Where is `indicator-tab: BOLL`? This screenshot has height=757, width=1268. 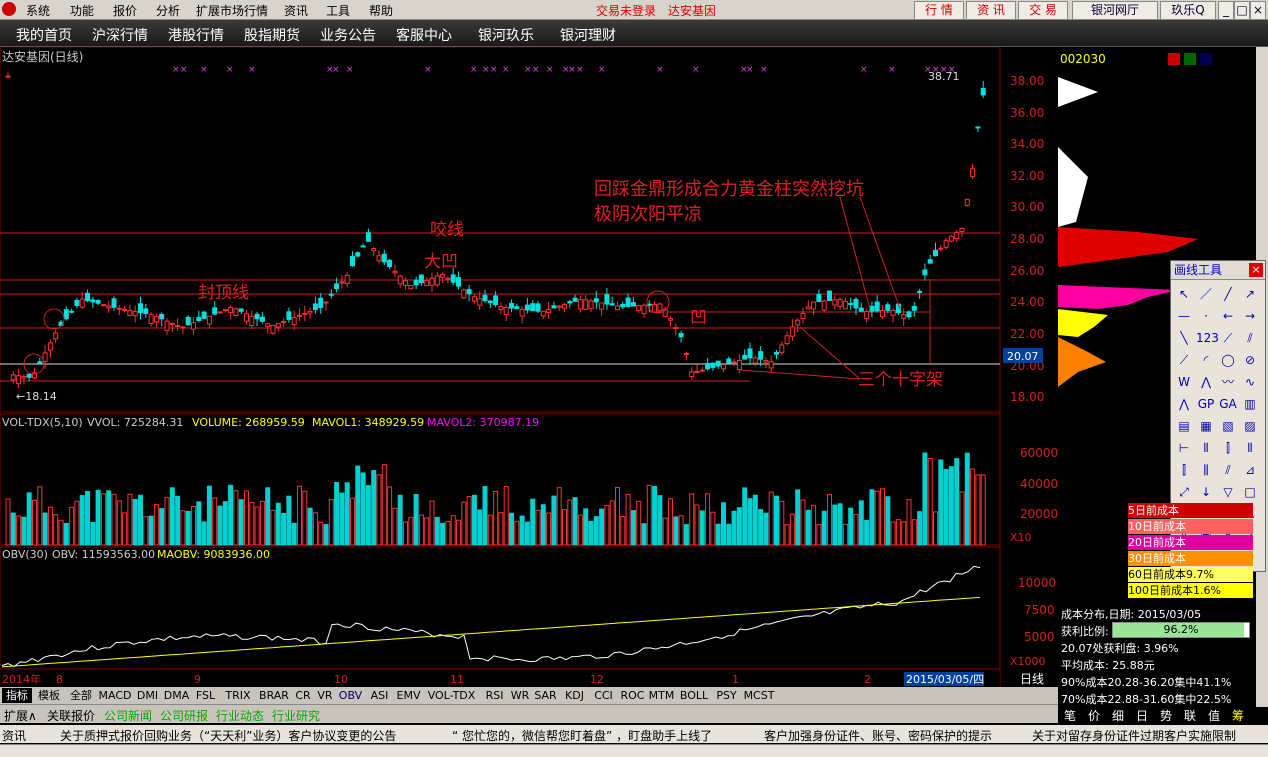
indicator-tab: BOLL is located at coordinates (694, 695).